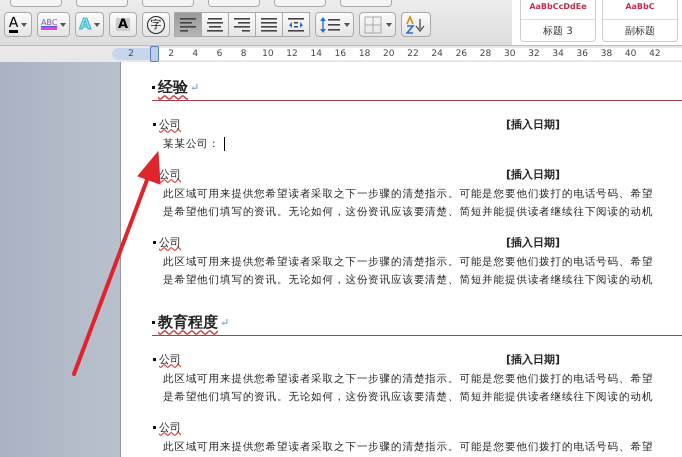  Describe the element at coordinates (330, 24) in the screenshot. I see `line-spacing-icon` at that location.